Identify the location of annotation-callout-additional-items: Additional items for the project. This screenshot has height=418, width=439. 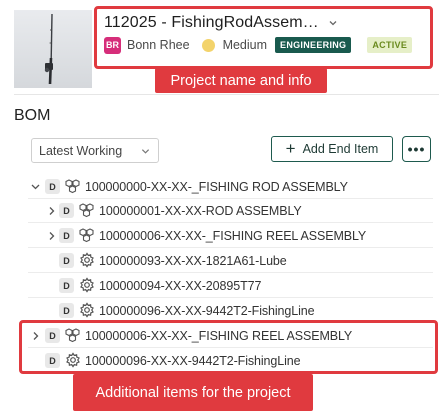
(193, 392).